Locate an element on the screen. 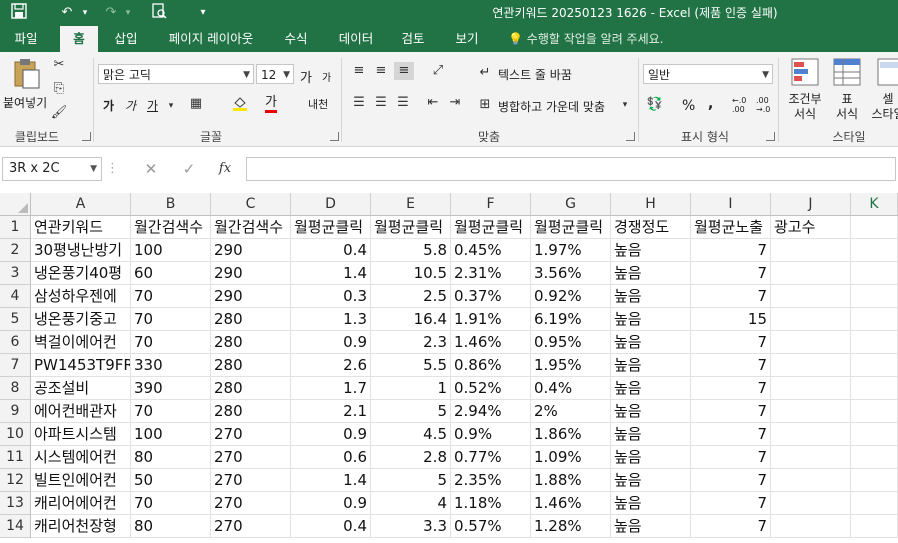 The image size is (898, 543). cell-c8: 280 is located at coordinates (251, 388).